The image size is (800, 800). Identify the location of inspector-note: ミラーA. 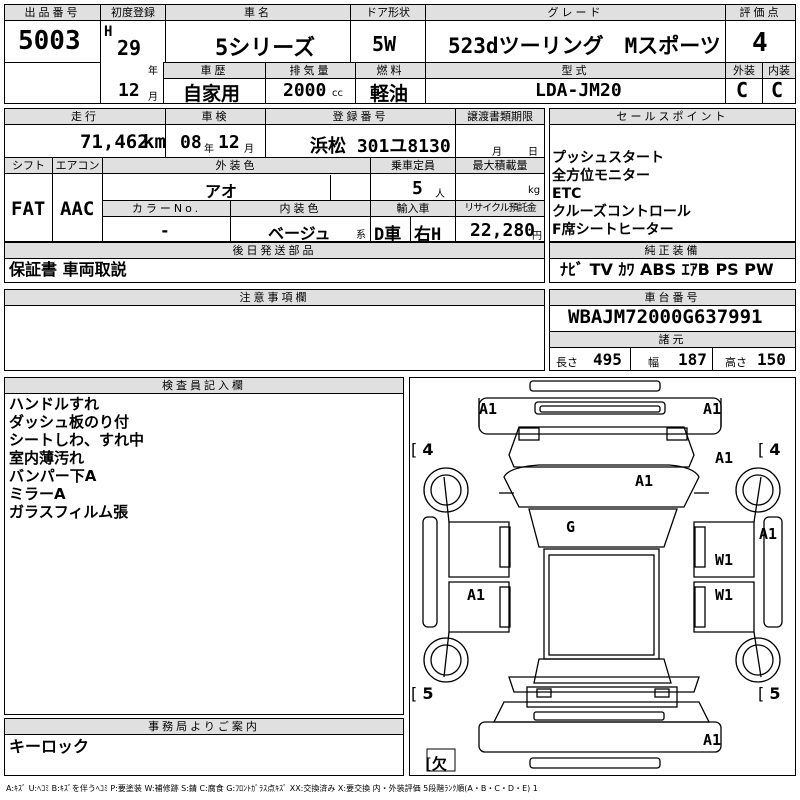
(37, 494).